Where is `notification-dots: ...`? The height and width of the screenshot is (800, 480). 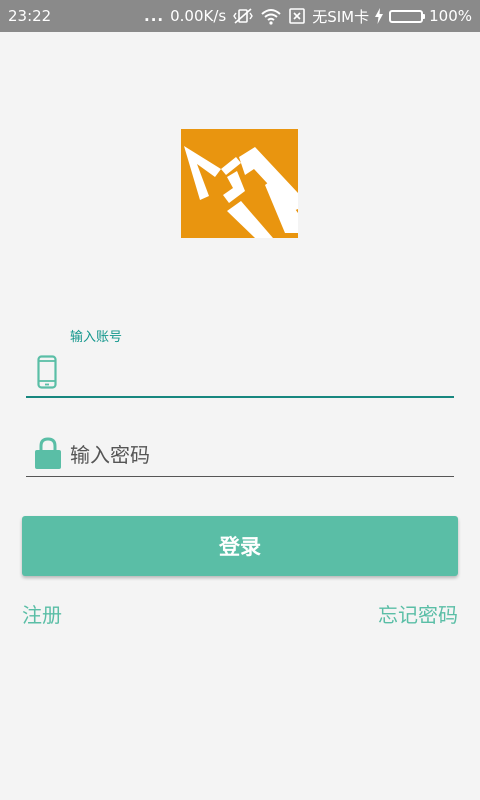 notification-dots: ... is located at coordinates (154, 16).